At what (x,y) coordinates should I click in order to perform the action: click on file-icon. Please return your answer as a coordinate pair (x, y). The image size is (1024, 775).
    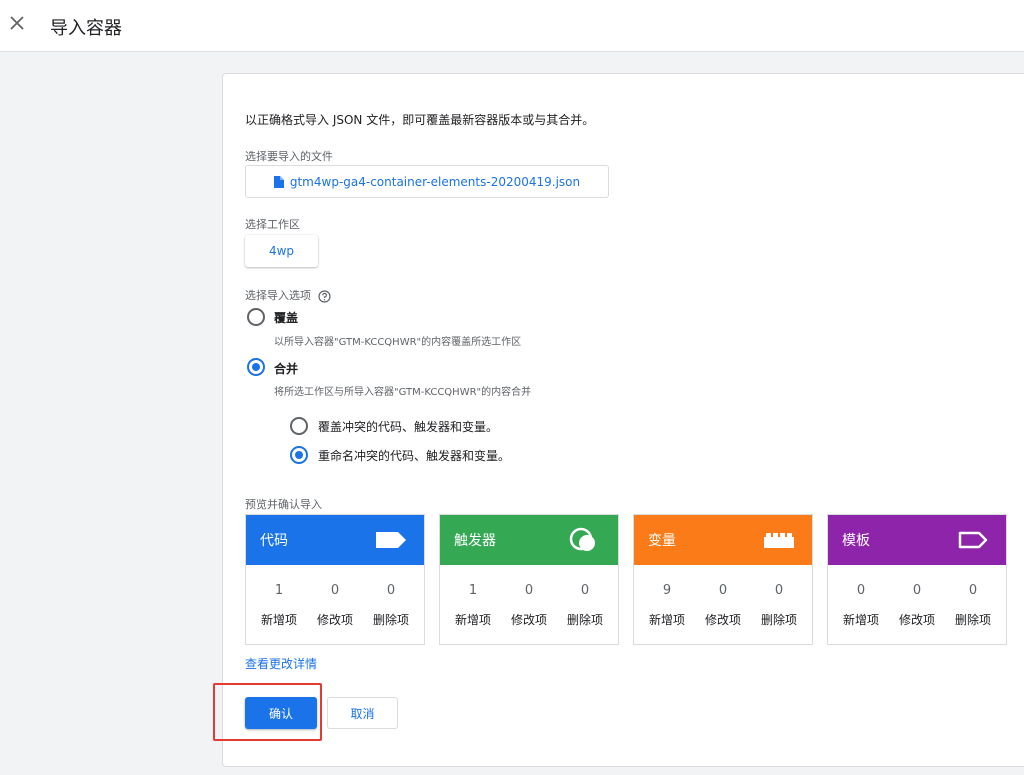
    Looking at the image, I should click on (278, 181).